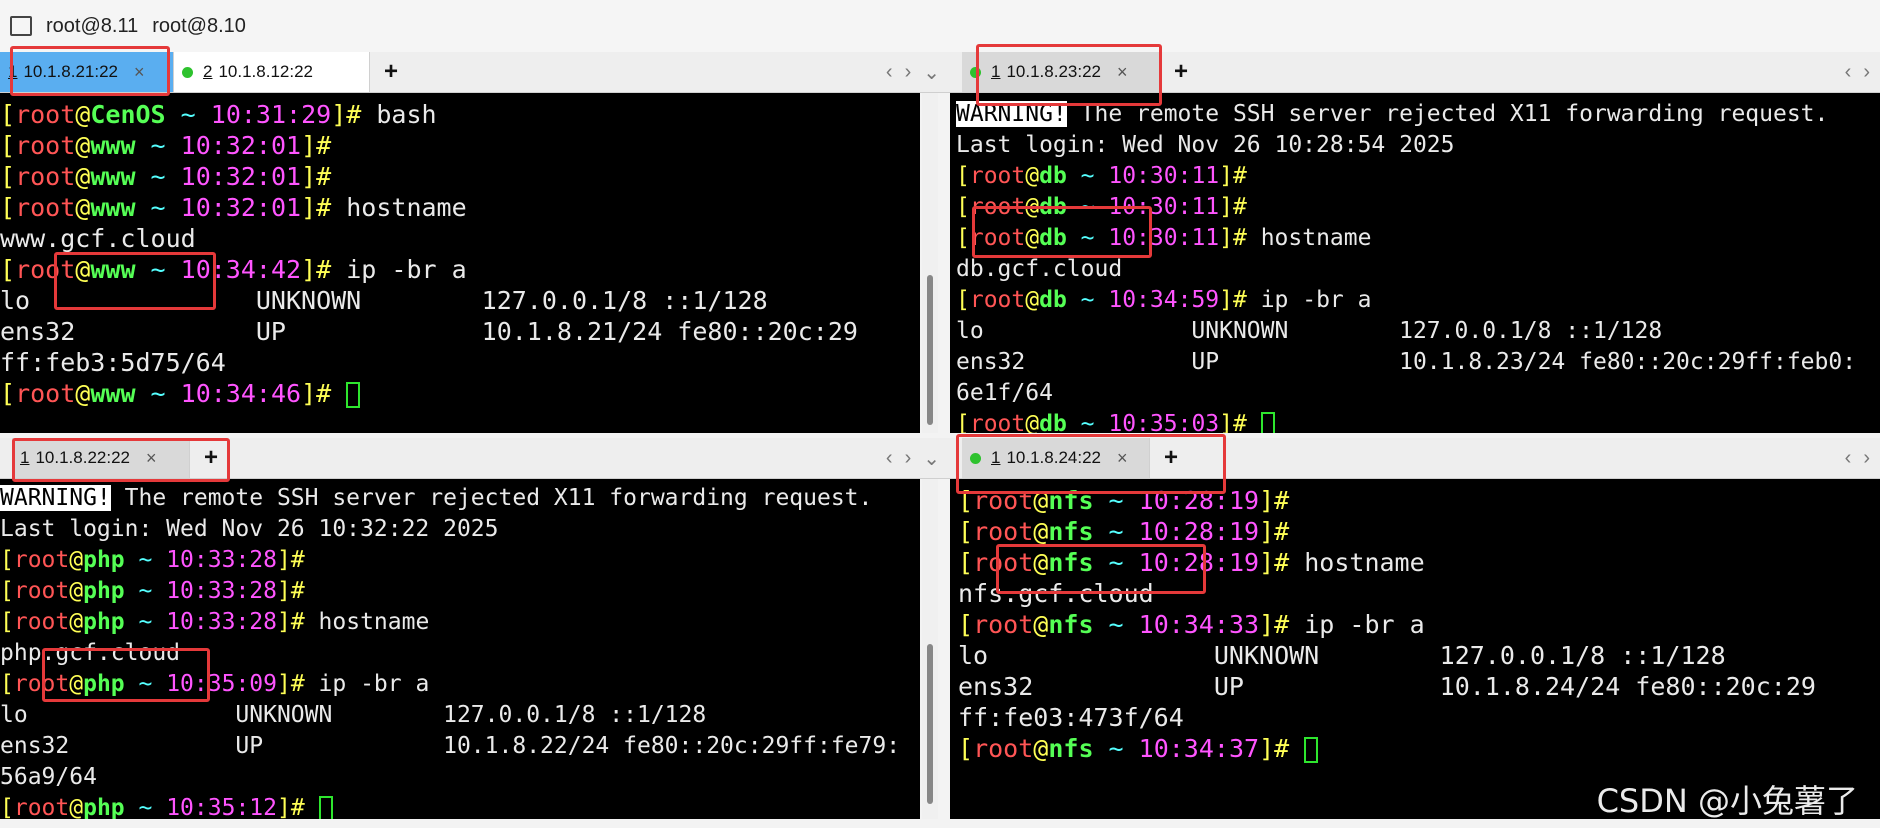 The width and height of the screenshot is (1880, 828). What do you see at coordinates (1415, 72) in the screenshot?
I see `tabbar-top-right: 1 10.1.8.23:22 × + ‹ ›` at bounding box center [1415, 72].